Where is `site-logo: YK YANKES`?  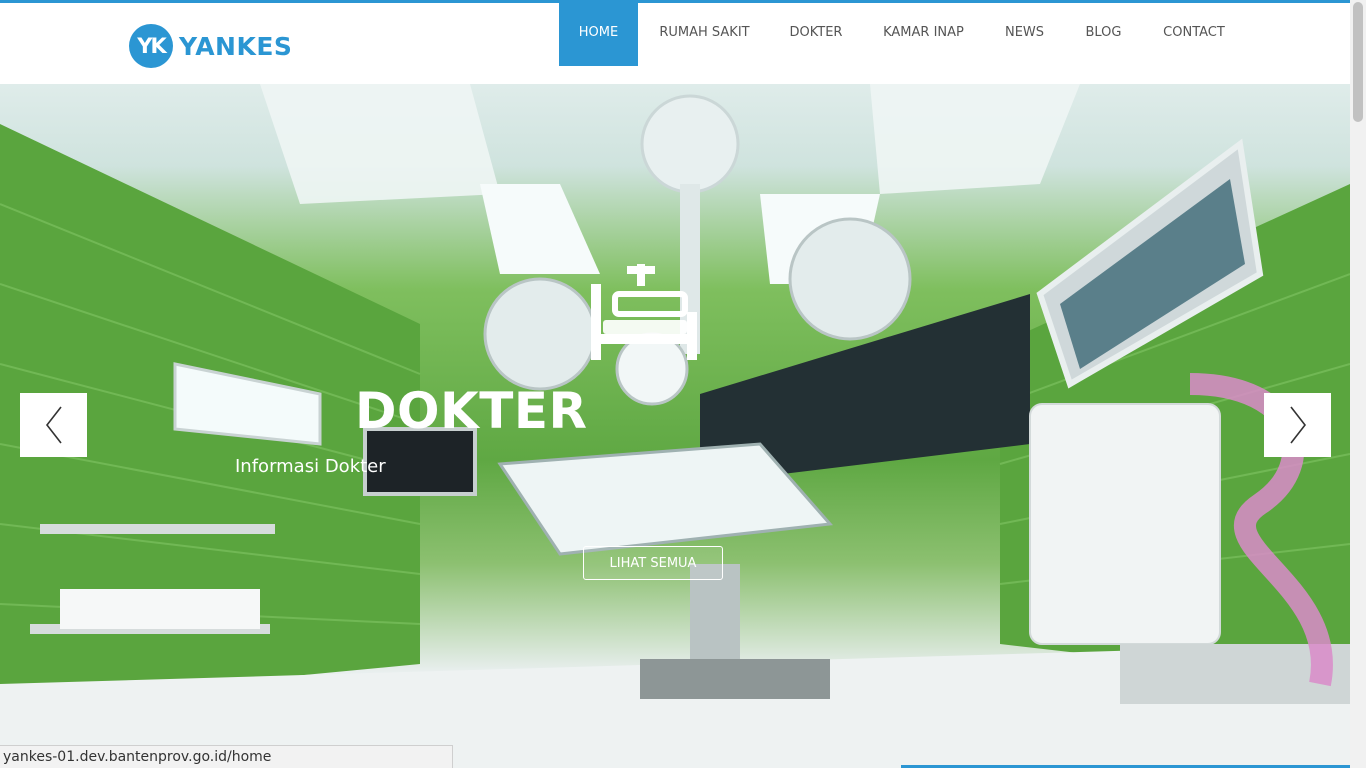 site-logo: YK YANKES is located at coordinates (210, 46).